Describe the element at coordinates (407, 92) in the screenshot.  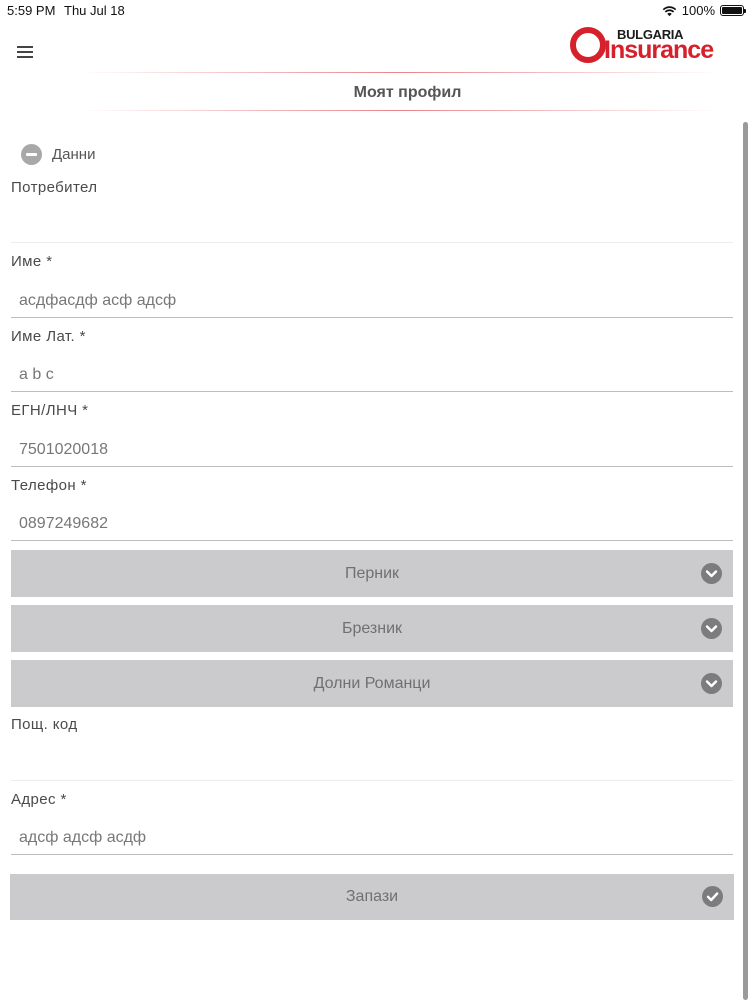
I see `page-title: Моят профил` at that location.